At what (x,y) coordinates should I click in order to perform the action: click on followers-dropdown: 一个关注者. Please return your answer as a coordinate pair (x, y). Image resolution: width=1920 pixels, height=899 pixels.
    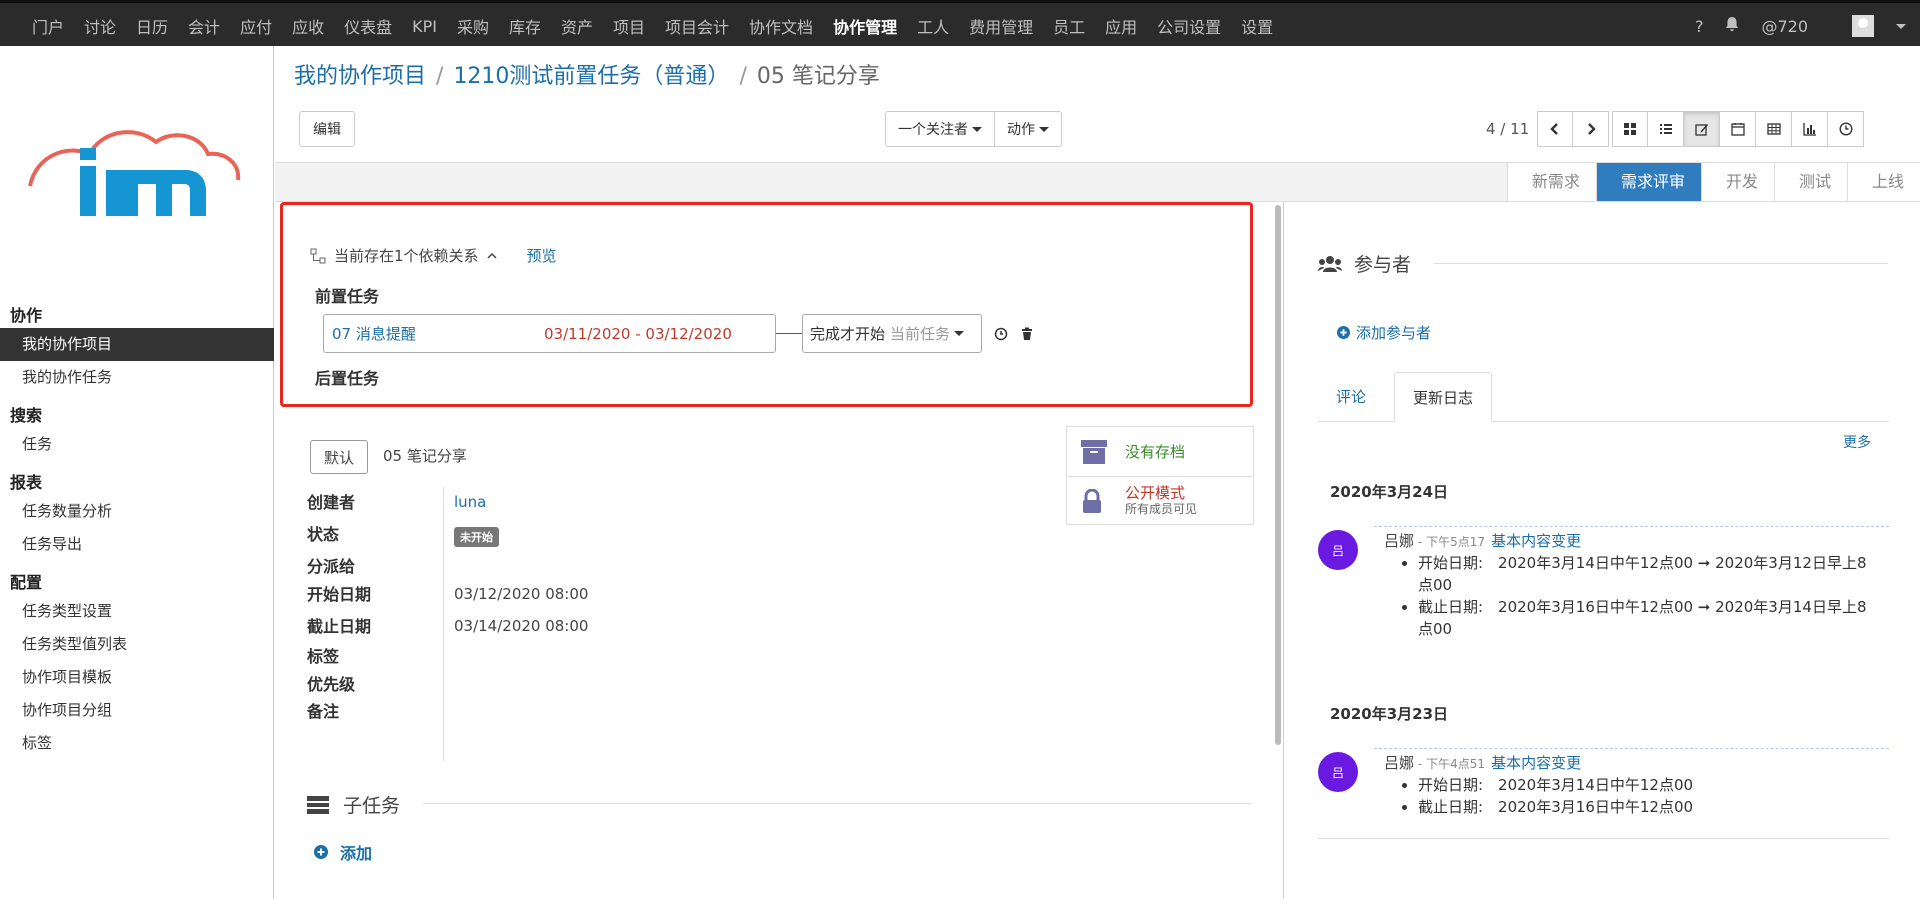
    Looking at the image, I should click on (940, 129).